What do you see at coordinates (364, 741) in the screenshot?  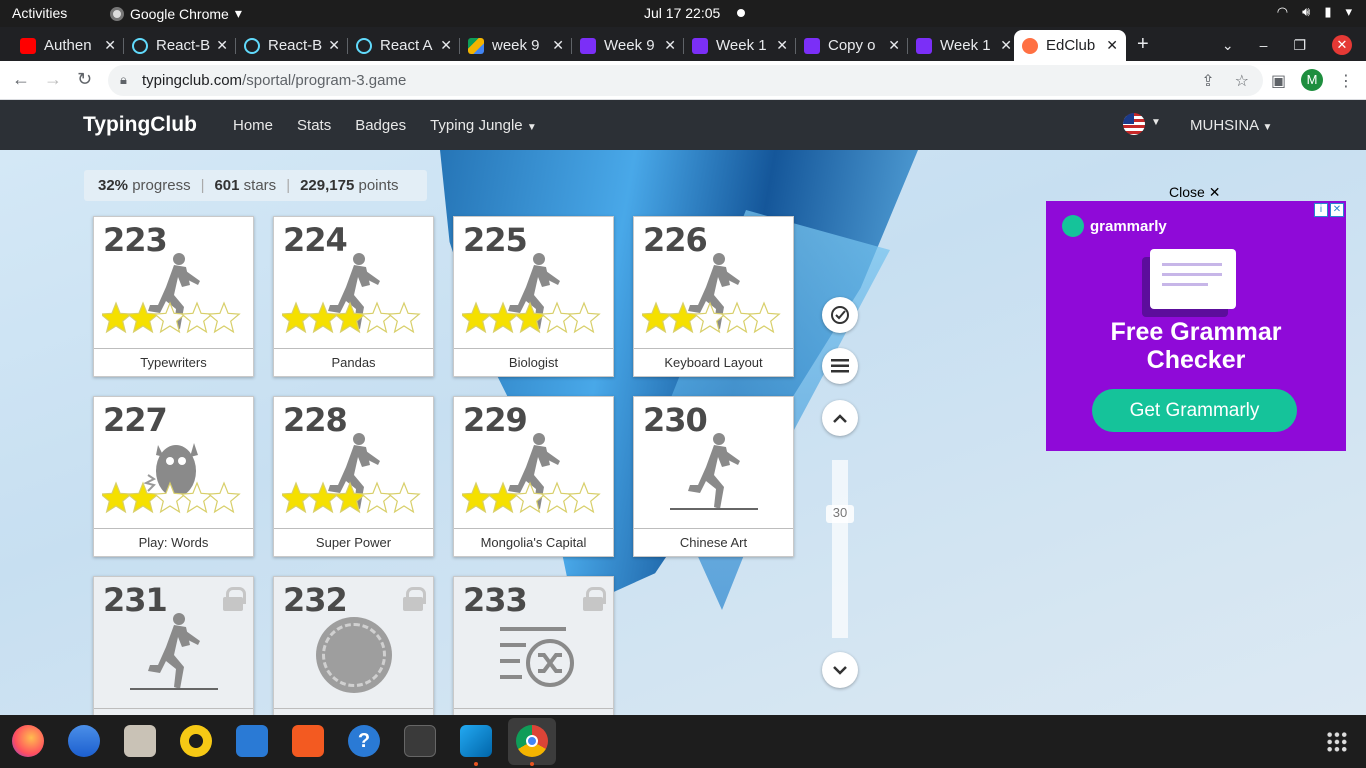 I see `help-icon: ?` at bounding box center [364, 741].